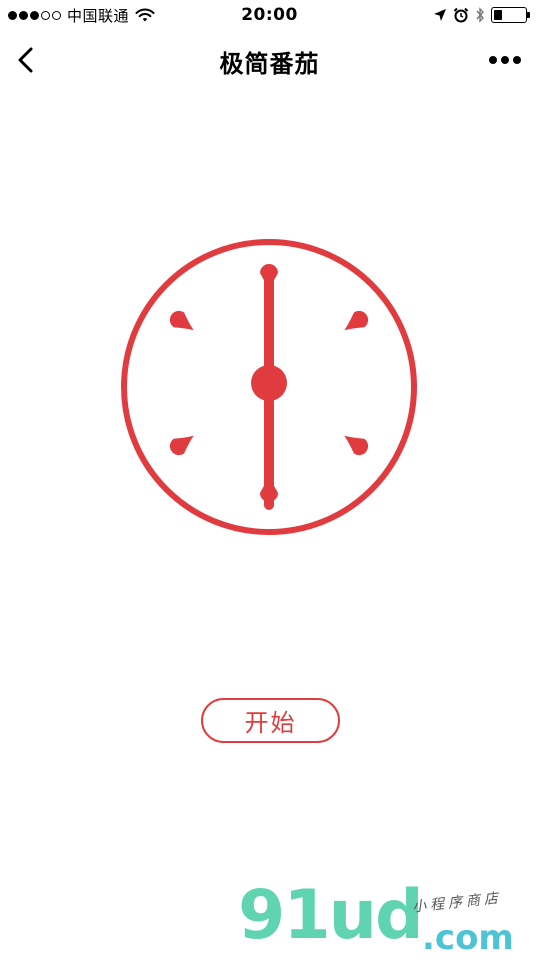  I want to click on bluetooth-icon, so click(480, 15).